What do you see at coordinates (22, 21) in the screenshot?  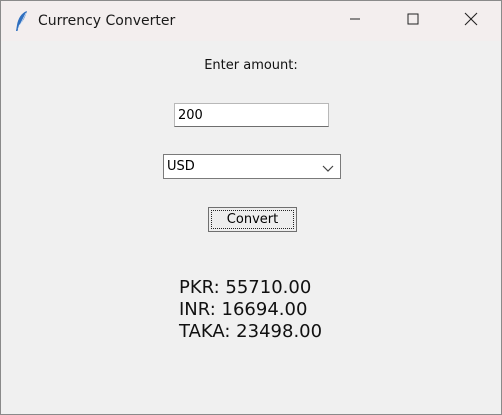 I see `feather-icon` at bounding box center [22, 21].